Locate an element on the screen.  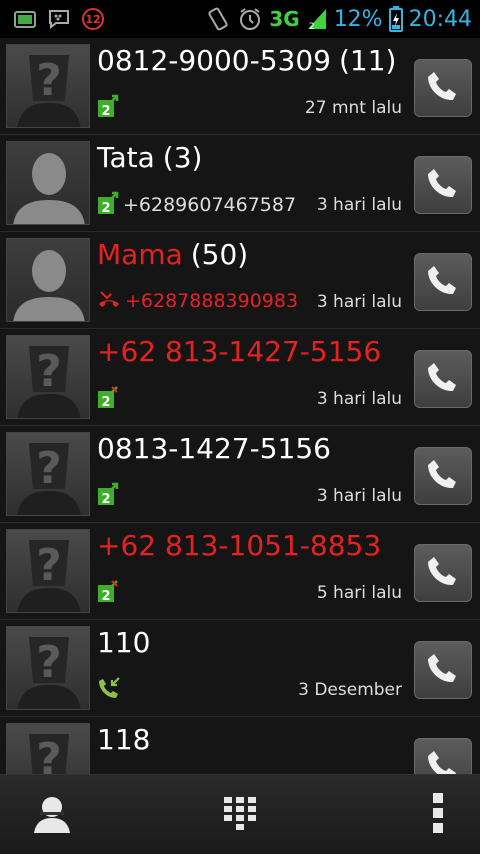
caller-name: 110 is located at coordinates (123, 643).